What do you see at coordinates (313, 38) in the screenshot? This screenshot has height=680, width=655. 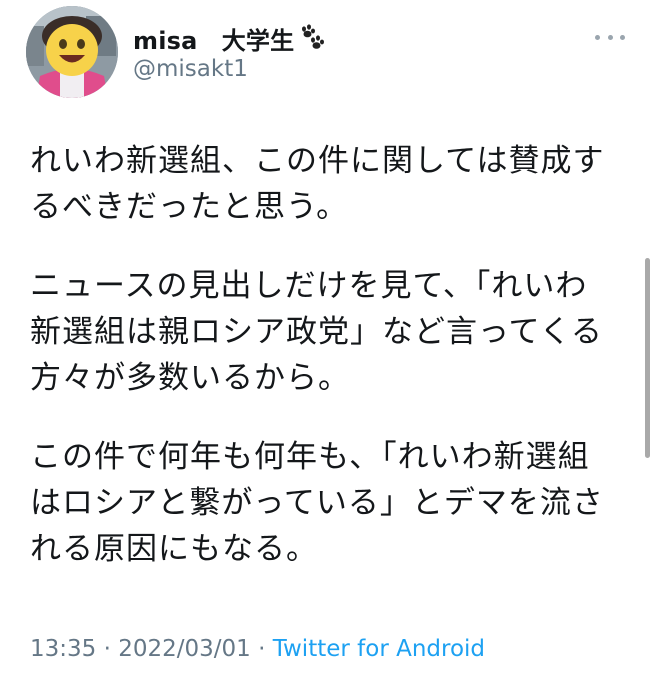 I see `paw-prints-icon` at bounding box center [313, 38].